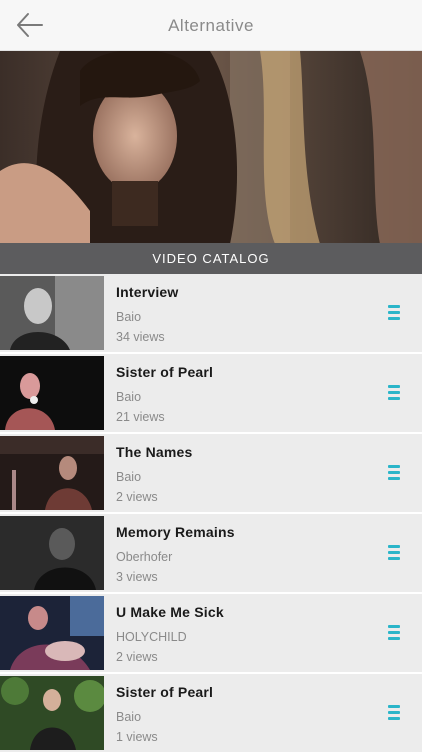 This screenshot has height=754, width=422. I want to click on video-views: 34 views, so click(140, 337).